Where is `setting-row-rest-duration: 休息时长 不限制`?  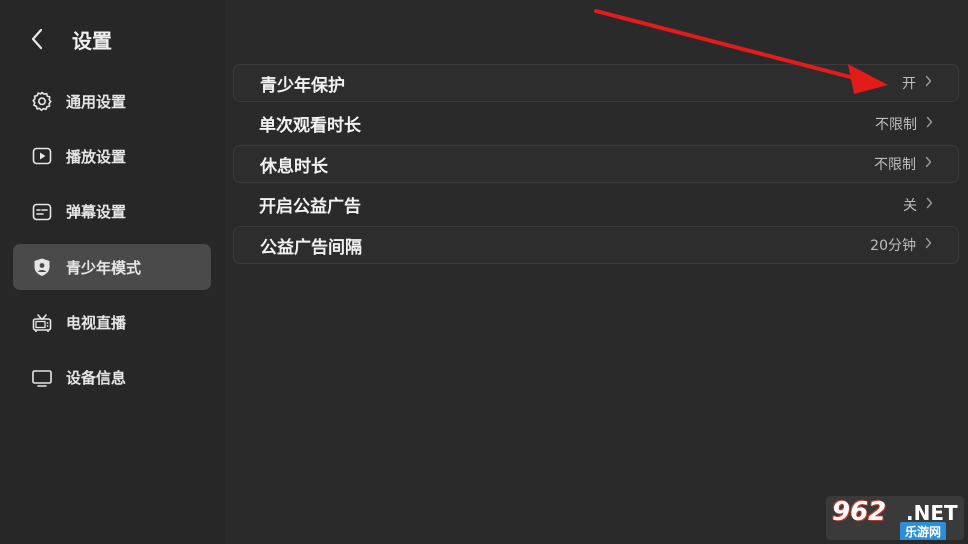 setting-row-rest-duration: 休息时长 不限制 is located at coordinates (596, 164).